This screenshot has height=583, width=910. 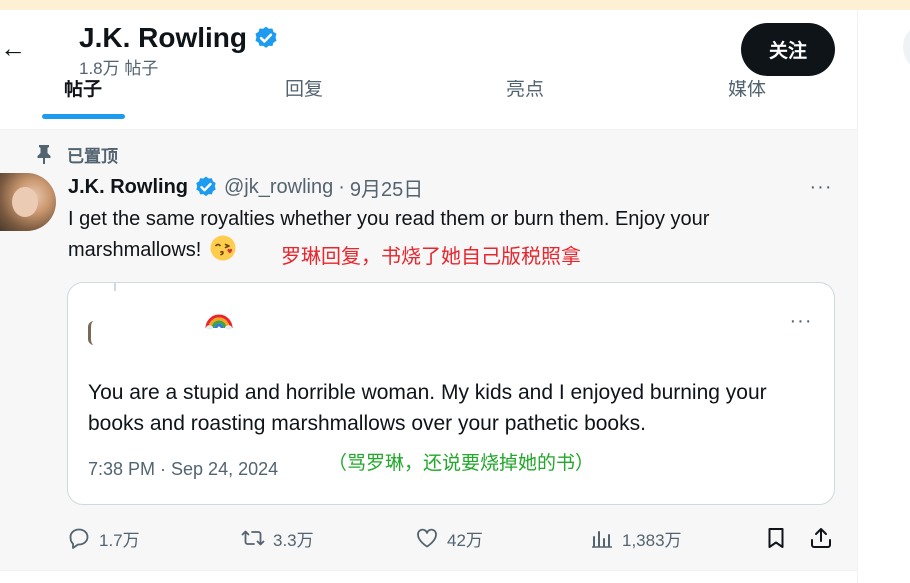 I want to click on tab-media: 媒体, so click(x=747, y=105).